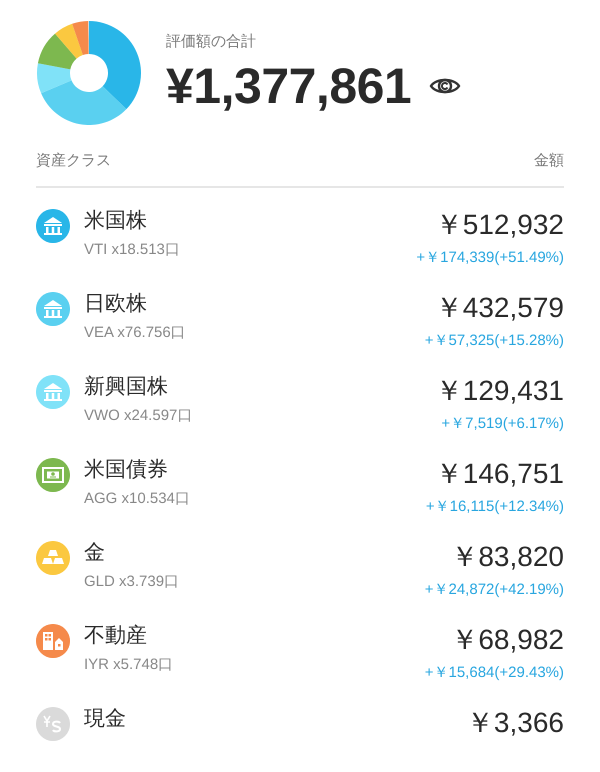  What do you see at coordinates (105, 718) in the screenshot?
I see `asset-name: 現金` at bounding box center [105, 718].